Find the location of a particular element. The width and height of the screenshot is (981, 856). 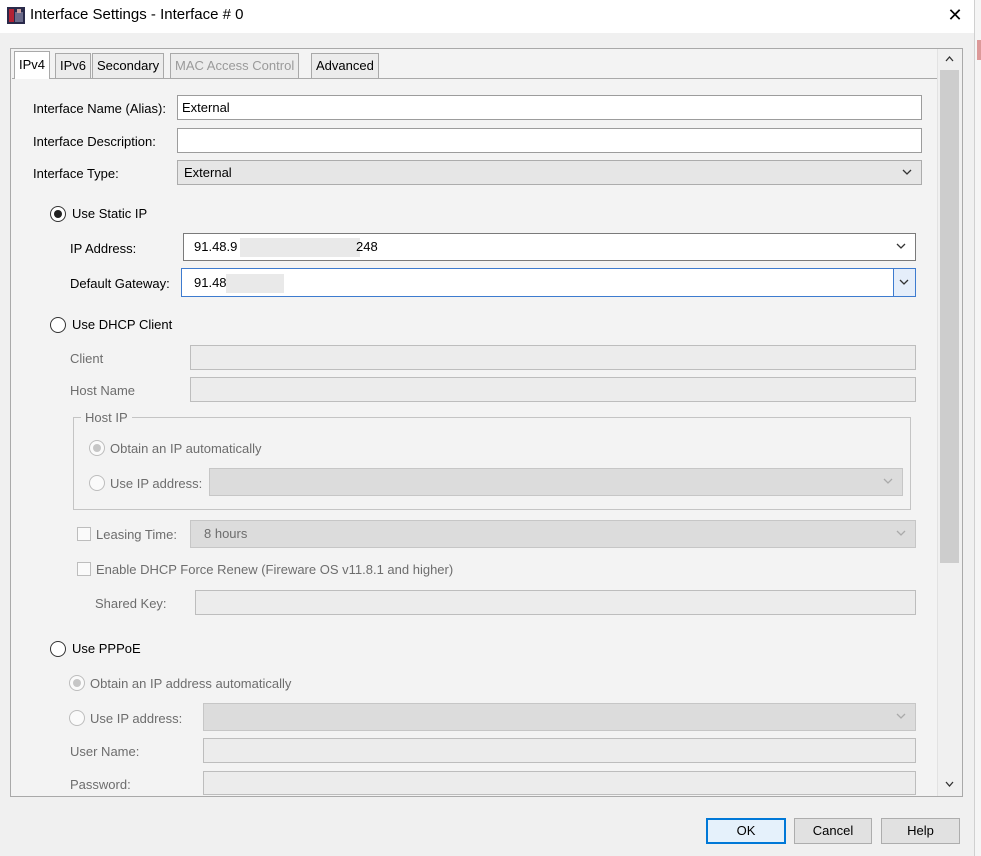

default-gateway-combo: 91.48 is located at coordinates (548, 282).